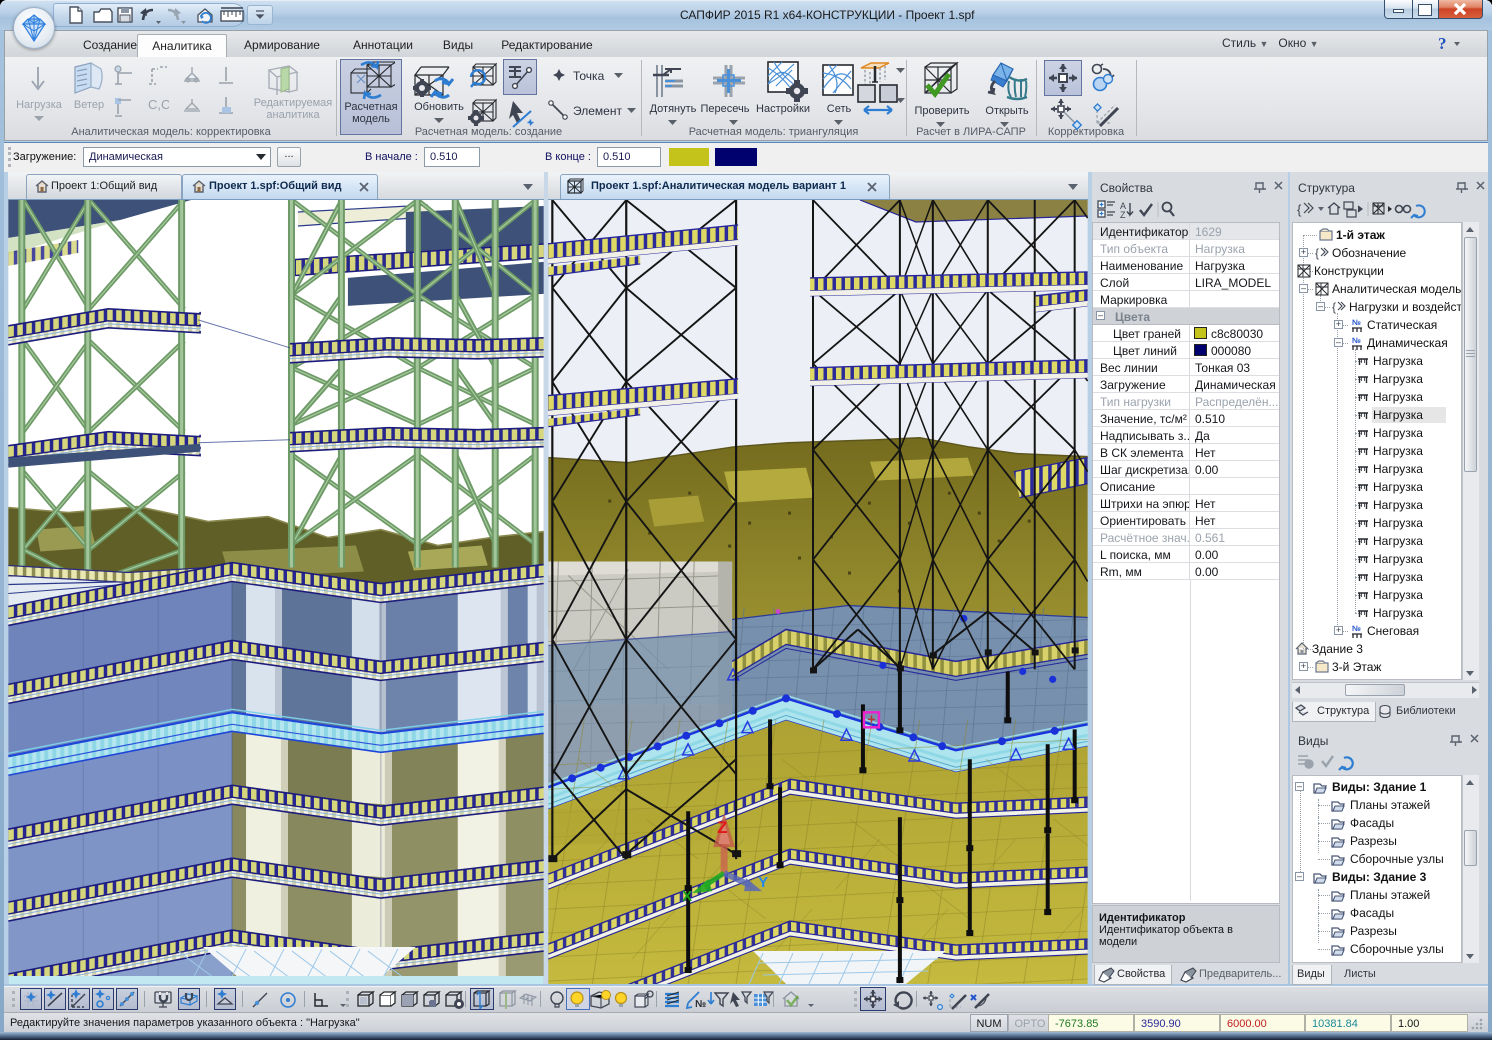 The width and height of the screenshot is (1492, 1040). I want to click on svg-text: Y, so click(763, 882).